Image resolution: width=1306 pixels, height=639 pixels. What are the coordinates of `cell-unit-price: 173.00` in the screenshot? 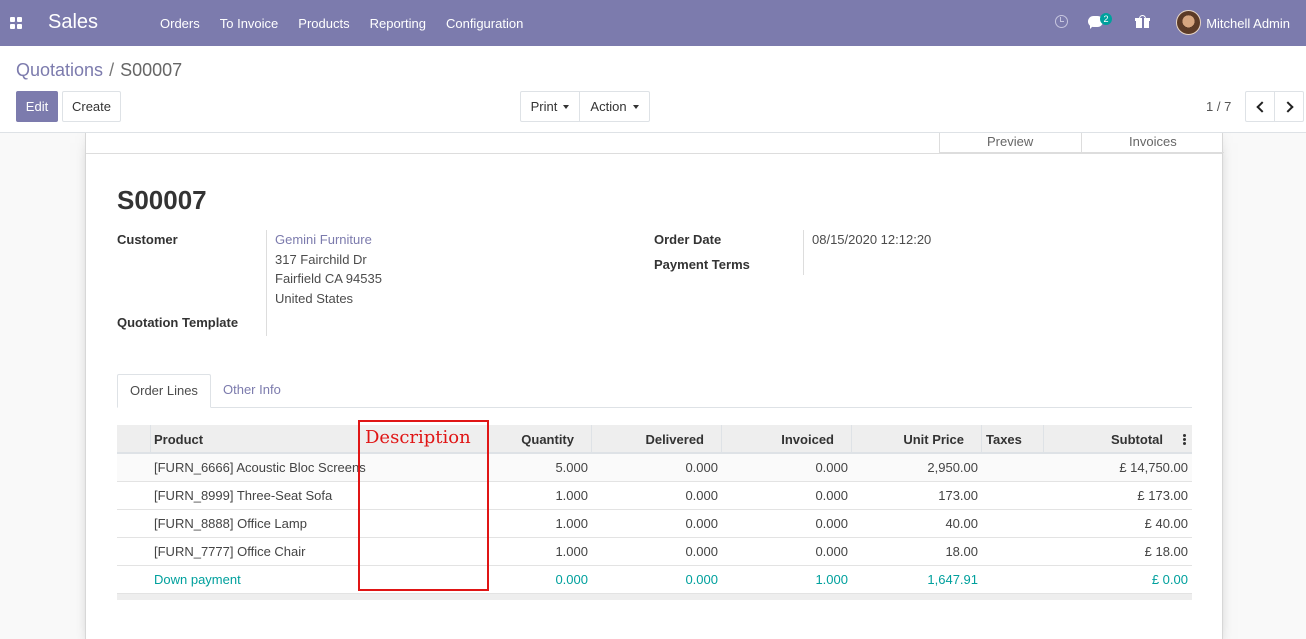 It's located at (958, 495).